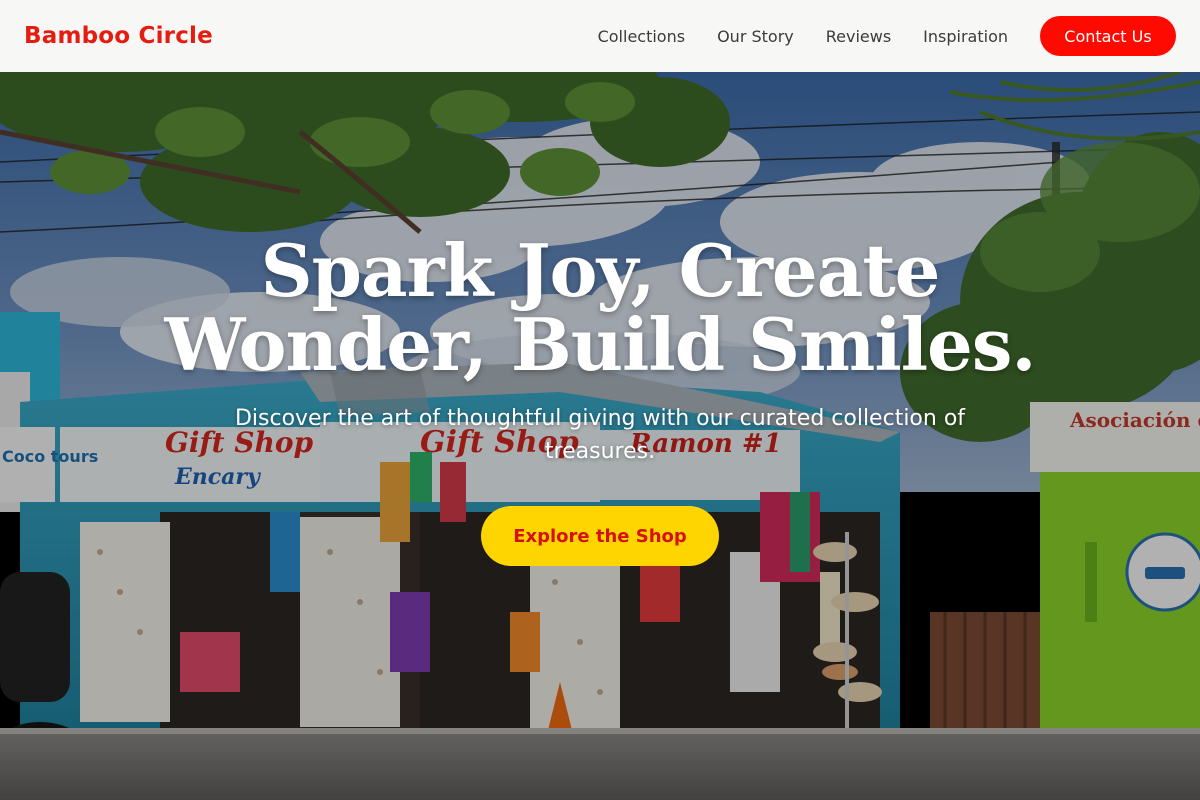 This screenshot has width=1200, height=800. Describe the element at coordinates (600, 307) in the screenshot. I see `hero-headline: Spark Joy, Create Wonder, Build Smiles.` at that location.